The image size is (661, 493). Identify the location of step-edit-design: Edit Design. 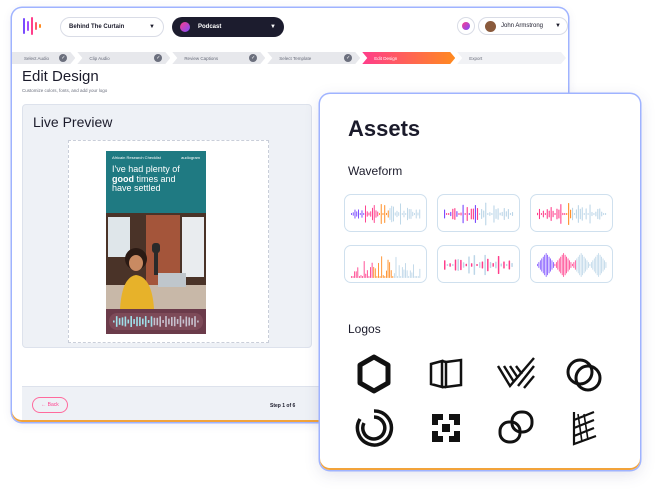
(408, 58).